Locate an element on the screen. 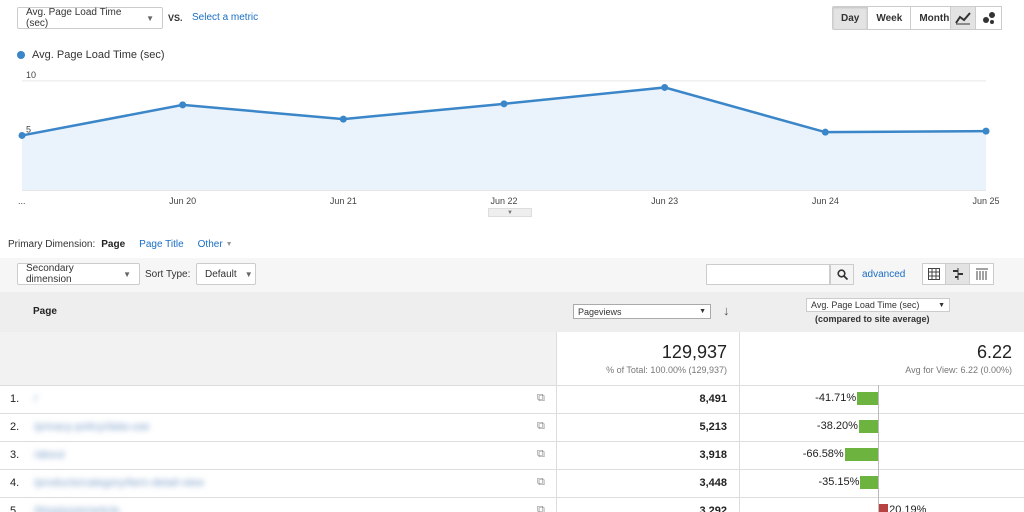  pageviews-column-label: Pageviews is located at coordinates (600, 311).